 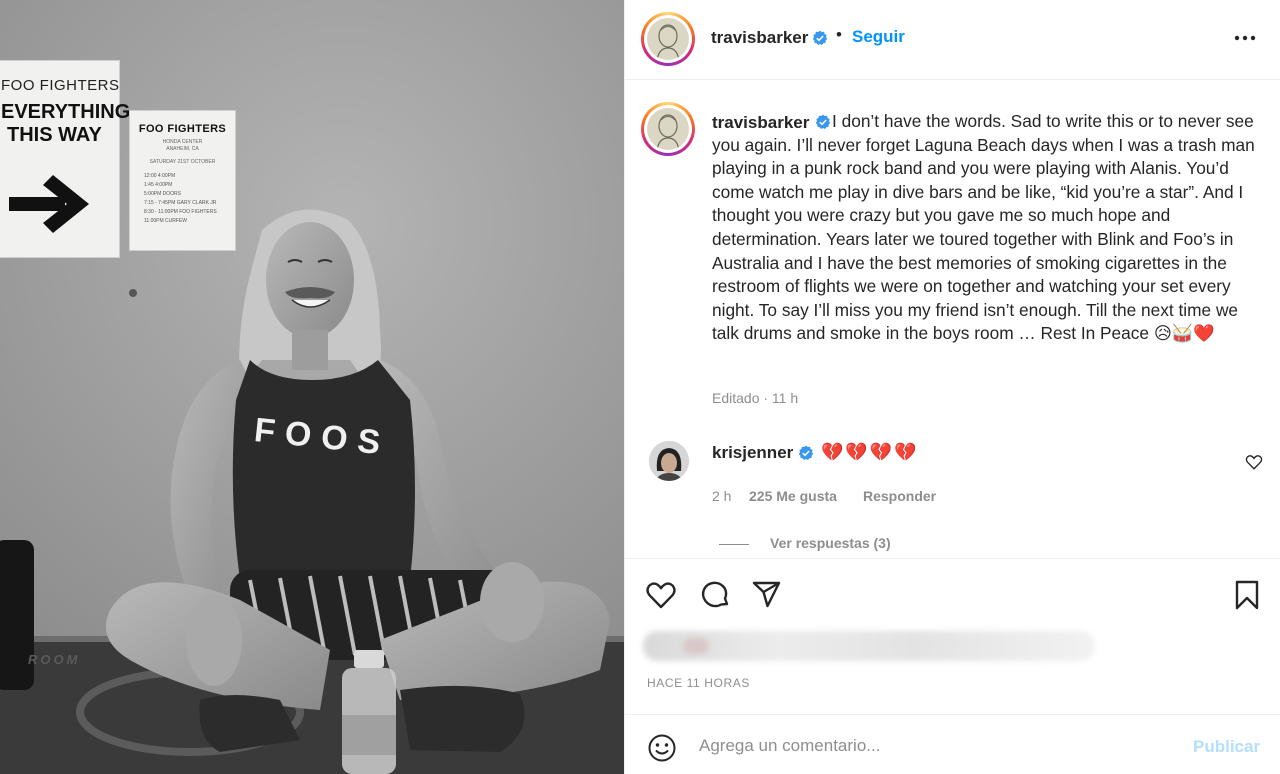 What do you see at coordinates (54, 135) in the screenshot?
I see `sign-left-line3: THIS WAY` at bounding box center [54, 135].